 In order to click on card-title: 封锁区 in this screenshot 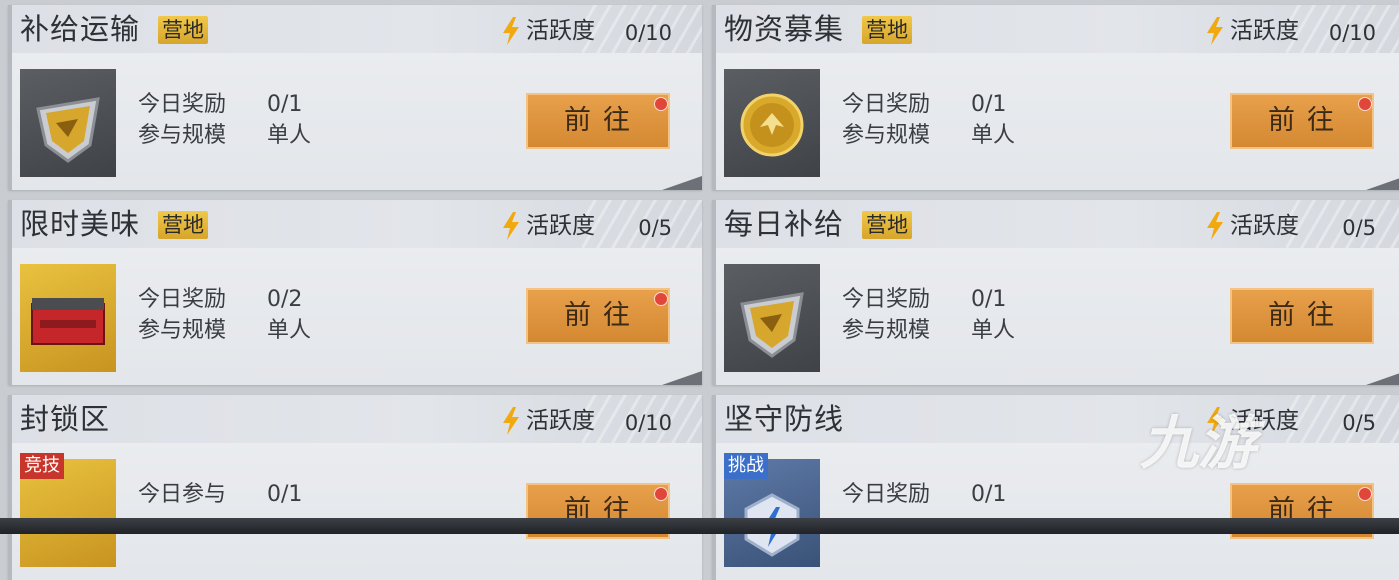, I will do `click(65, 419)`.